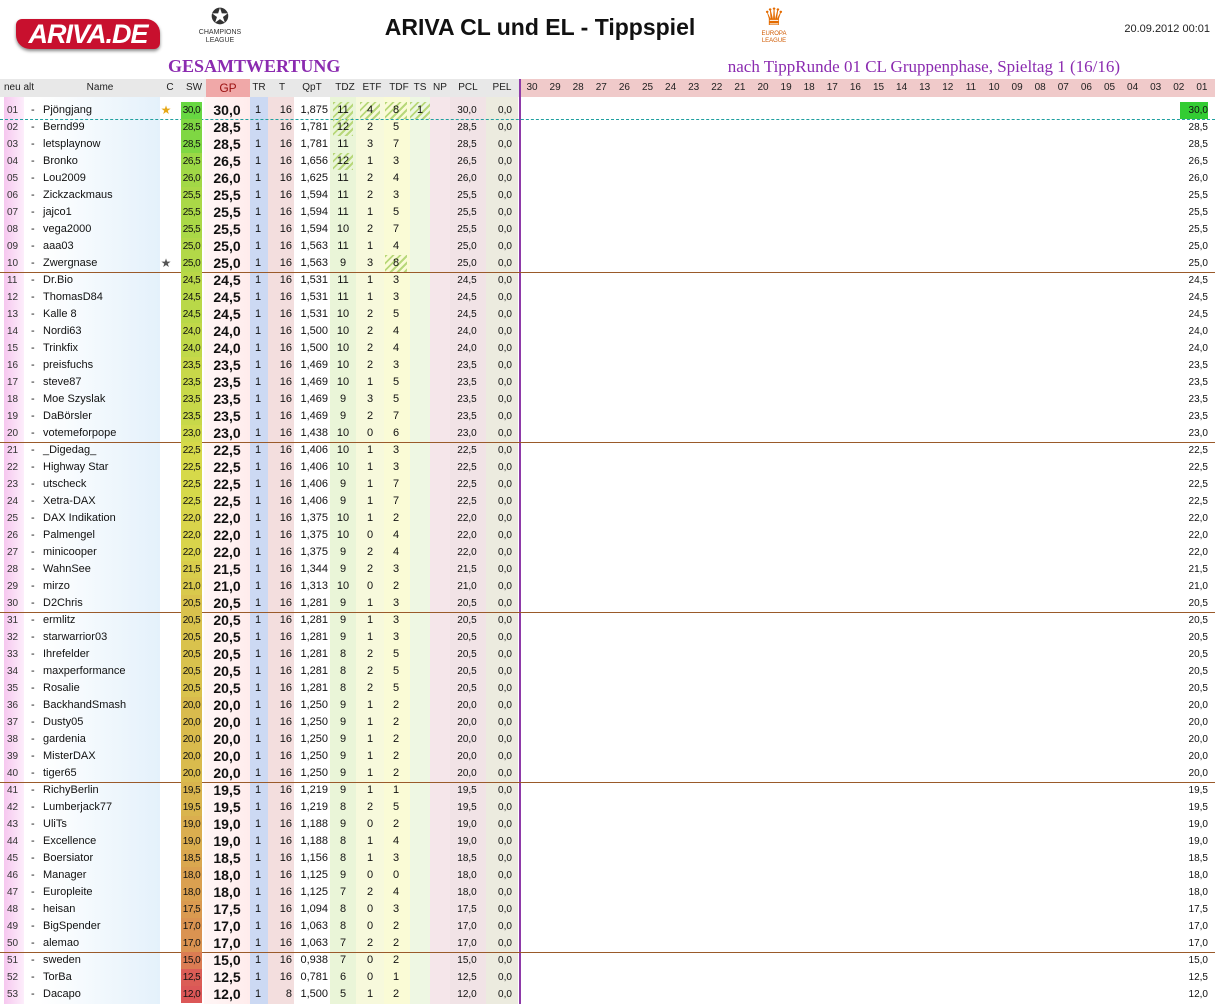  Describe the element at coordinates (103, 110) in the screenshot. I see `player-name: Pjöngjang` at that location.